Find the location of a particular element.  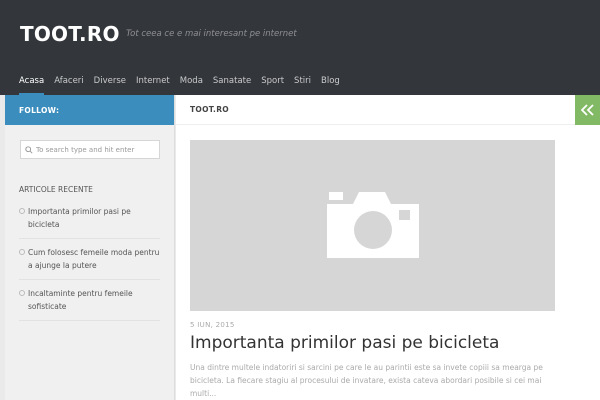

nav-item-sport: Sport is located at coordinates (272, 82).